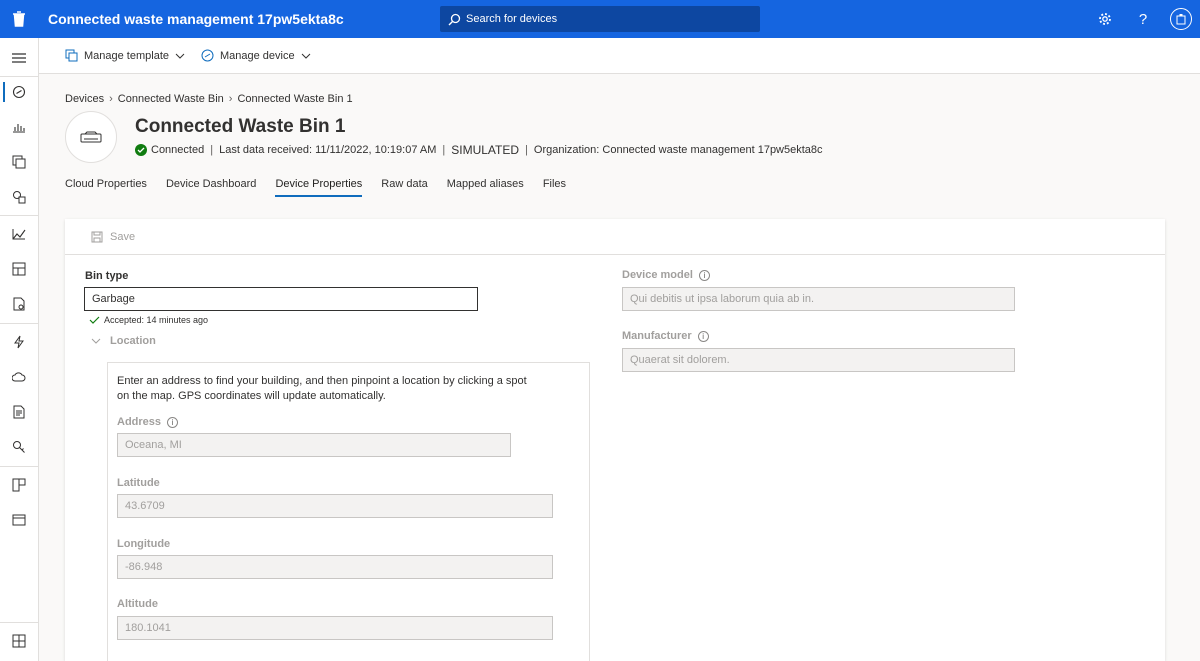  Describe the element at coordinates (19, 162) in the screenshot. I see `device-groups-icon` at that location.